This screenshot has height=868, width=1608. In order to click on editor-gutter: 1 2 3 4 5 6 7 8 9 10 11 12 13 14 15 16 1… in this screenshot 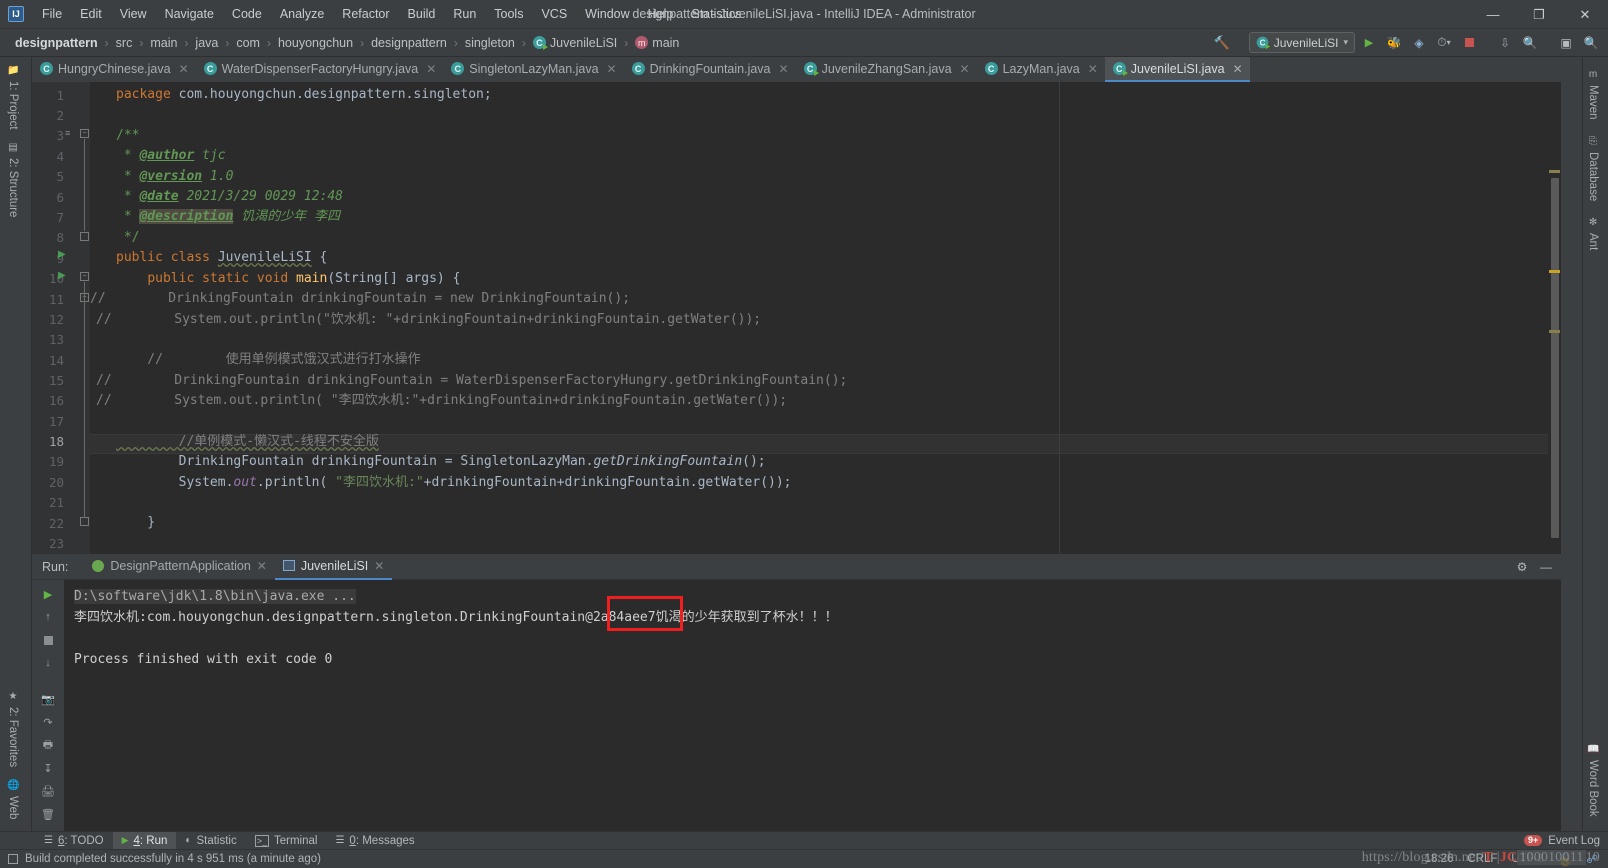, I will do `click(61, 318)`.